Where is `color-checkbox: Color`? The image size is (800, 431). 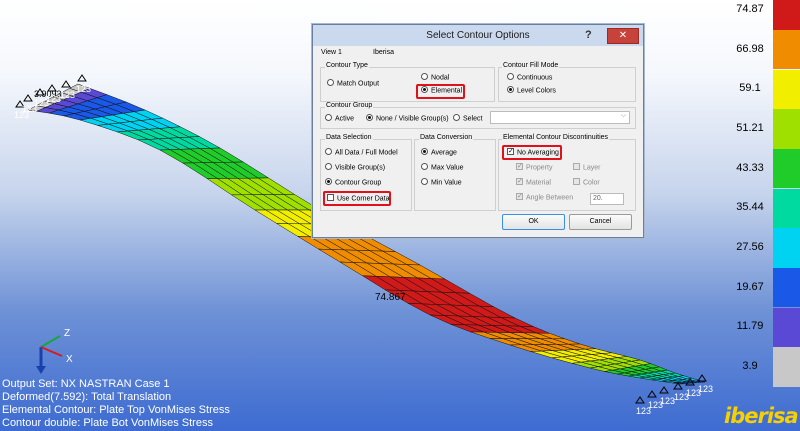
color-checkbox: Color is located at coordinates (586, 182).